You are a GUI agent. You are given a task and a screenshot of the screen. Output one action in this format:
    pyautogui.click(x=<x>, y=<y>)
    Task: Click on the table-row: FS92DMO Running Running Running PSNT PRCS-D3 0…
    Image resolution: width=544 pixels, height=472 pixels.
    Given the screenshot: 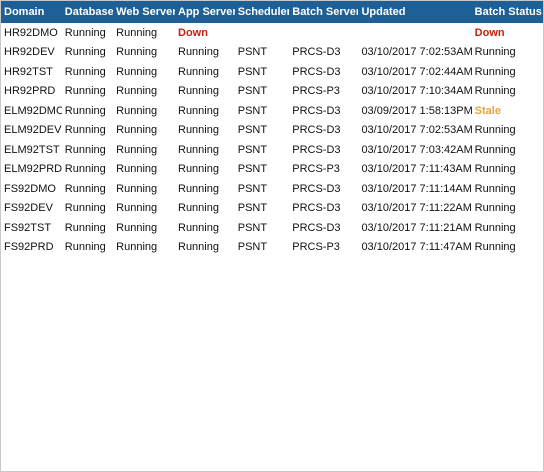 What is the action you would take?
    pyautogui.click(x=272, y=189)
    